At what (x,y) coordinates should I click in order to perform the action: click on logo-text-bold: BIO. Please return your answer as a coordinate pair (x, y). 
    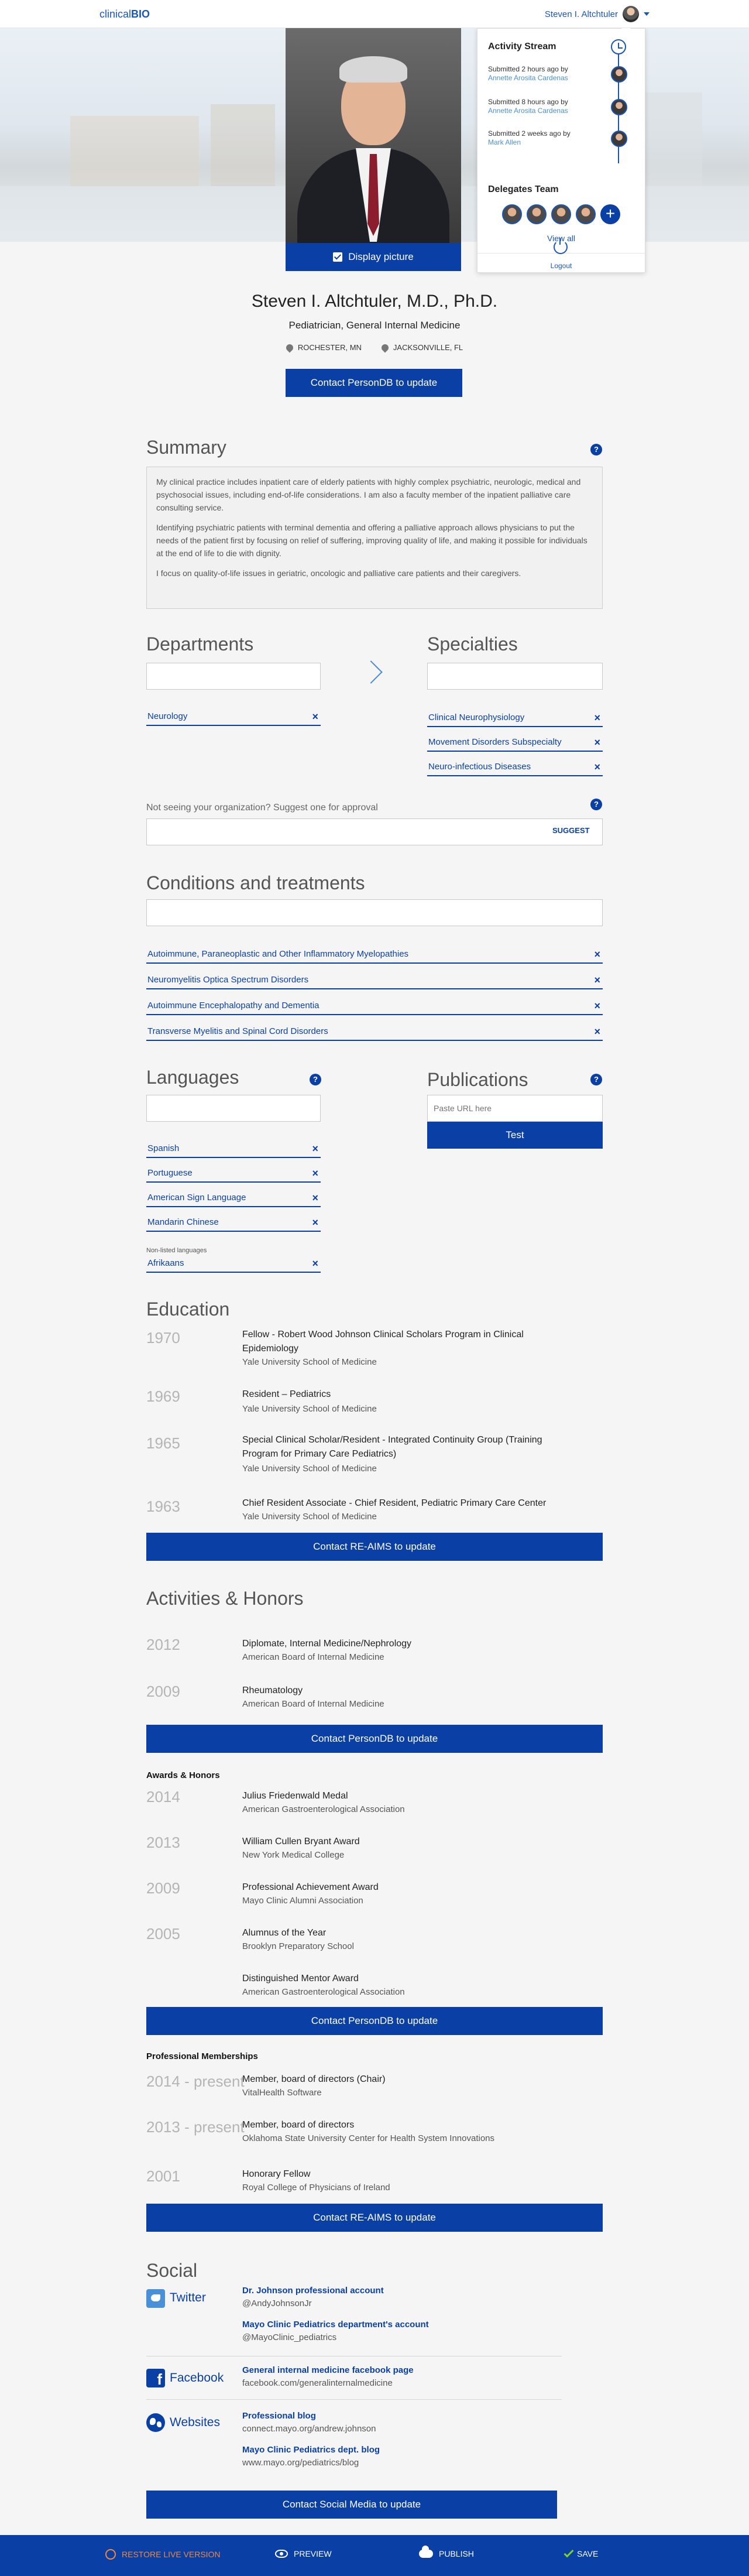
    Looking at the image, I should click on (141, 14).